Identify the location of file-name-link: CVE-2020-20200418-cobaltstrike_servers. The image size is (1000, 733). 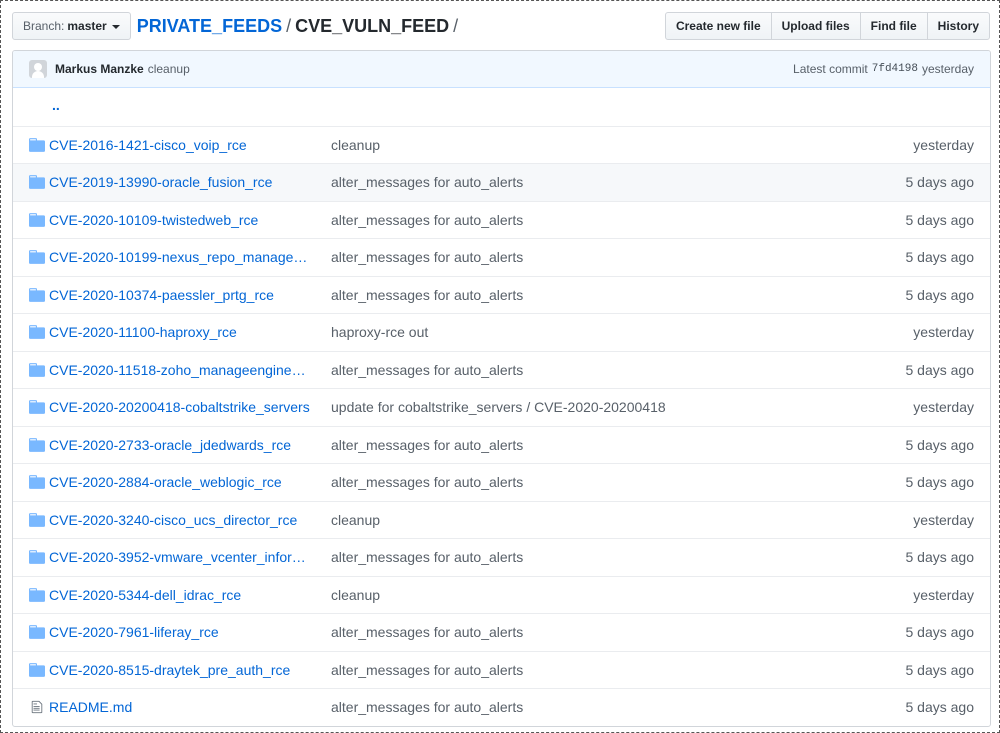
(190, 407).